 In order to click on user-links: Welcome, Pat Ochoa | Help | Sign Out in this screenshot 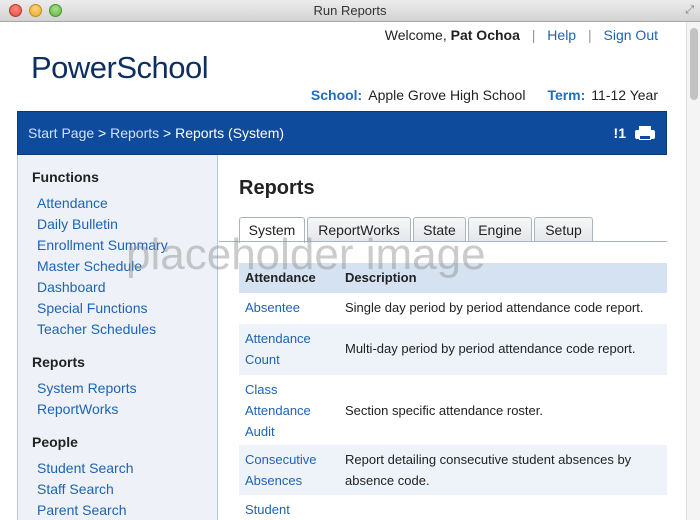, I will do `click(521, 35)`.